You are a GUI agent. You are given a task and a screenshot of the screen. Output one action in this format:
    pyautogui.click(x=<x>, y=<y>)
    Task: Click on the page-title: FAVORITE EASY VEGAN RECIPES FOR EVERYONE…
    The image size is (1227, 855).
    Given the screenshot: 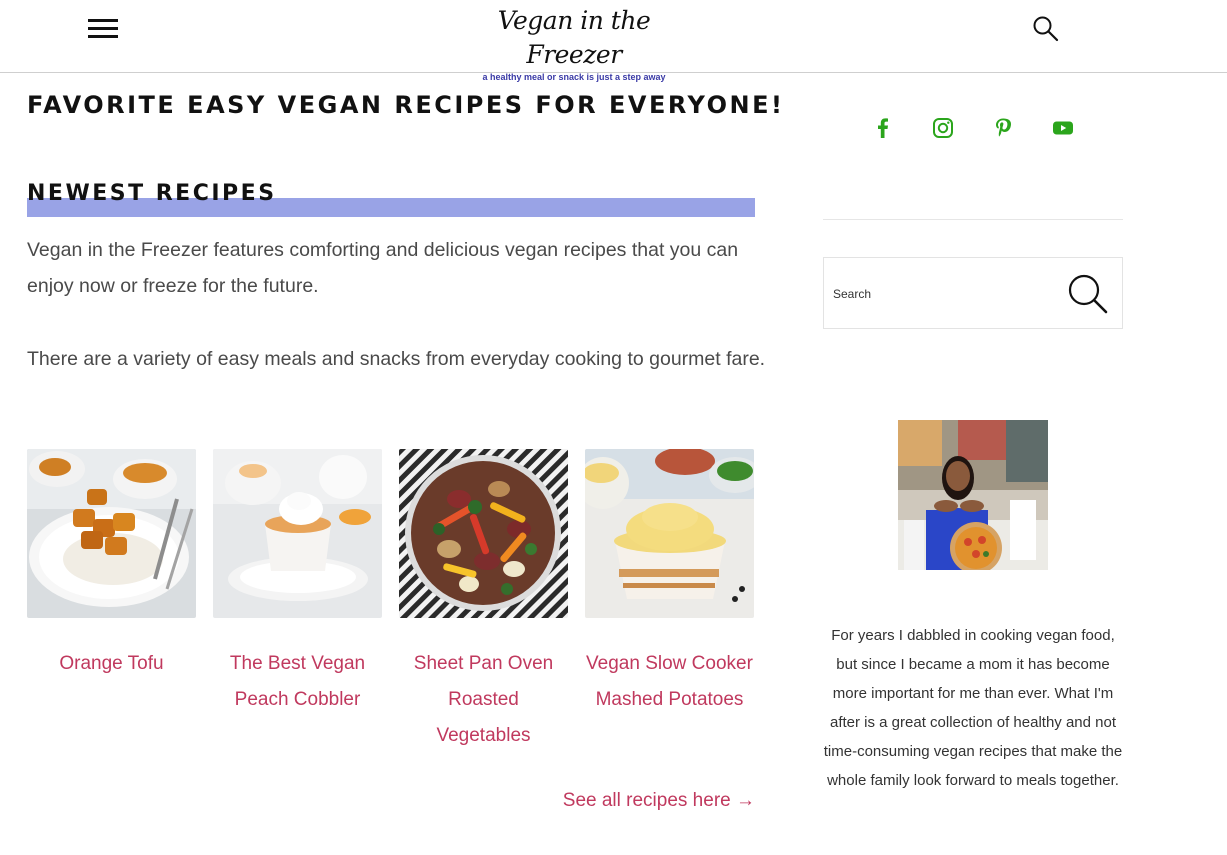 What is the action you would take?
    pyautogui.click(x=406, y=105)
    